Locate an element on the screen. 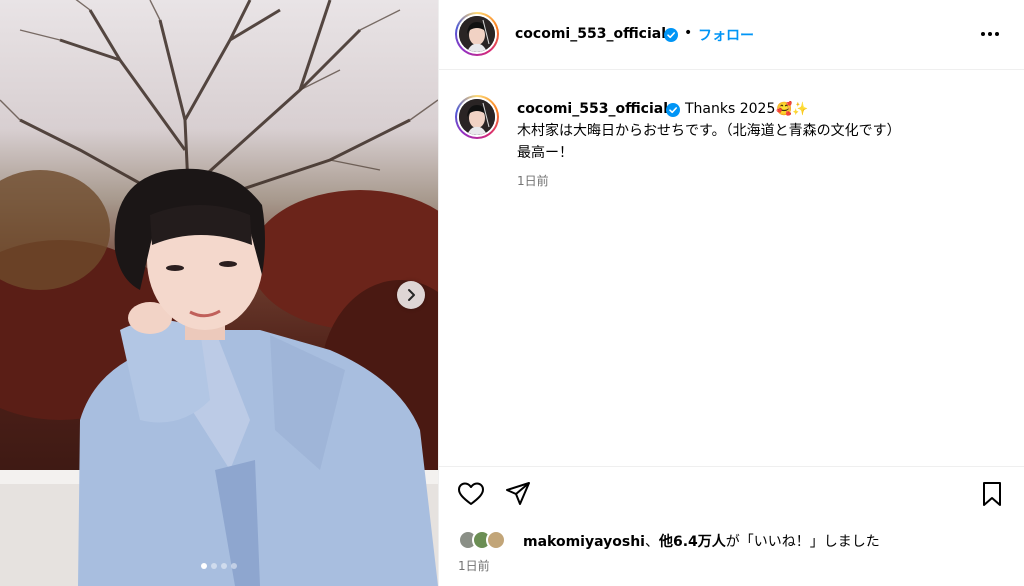 The image size is (1024, 586). likes-summary: makomiyayoshi、他6.4万人が「いいね！」しました is located at coordinates (701, 541).